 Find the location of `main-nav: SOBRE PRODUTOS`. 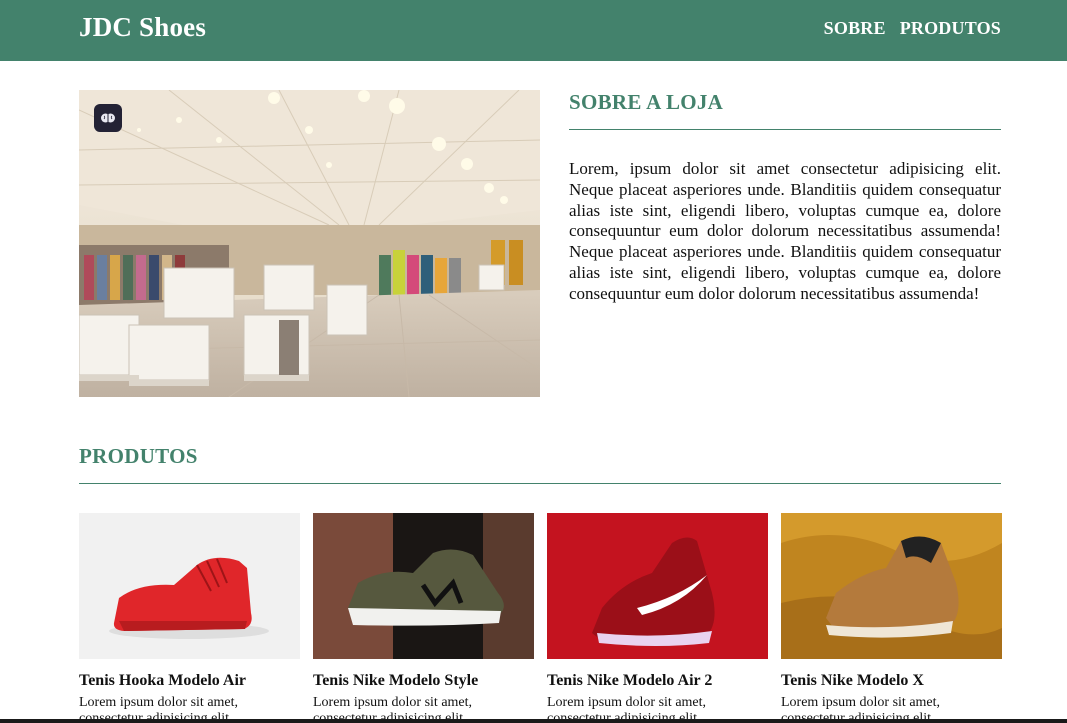

main-nav: SOBRE PRODUTOS is located at coordinates (912, 28).